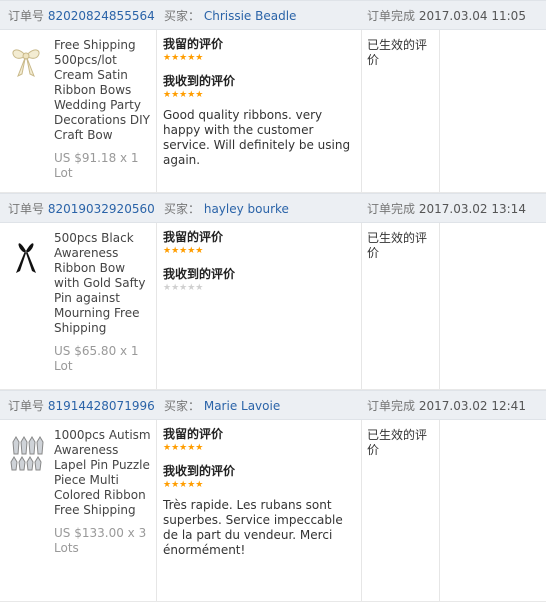 The height and width of the screenshot is (602, 546). What do you see at coordinates (101, 406) in the screenshot?
I see `order-number-link: 81914428071996` at bounding box center [101, 406].